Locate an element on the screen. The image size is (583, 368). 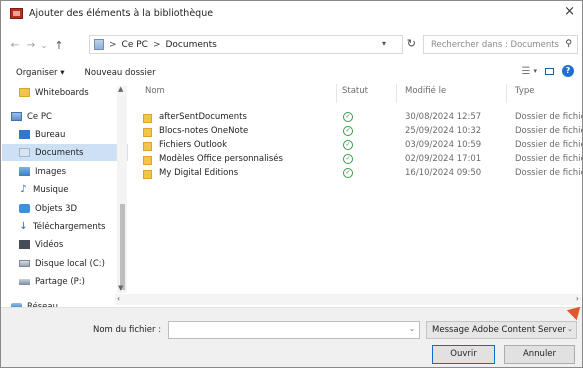
modified-date: 03/09/2024 10:59 is located at coordinates (443, 145).